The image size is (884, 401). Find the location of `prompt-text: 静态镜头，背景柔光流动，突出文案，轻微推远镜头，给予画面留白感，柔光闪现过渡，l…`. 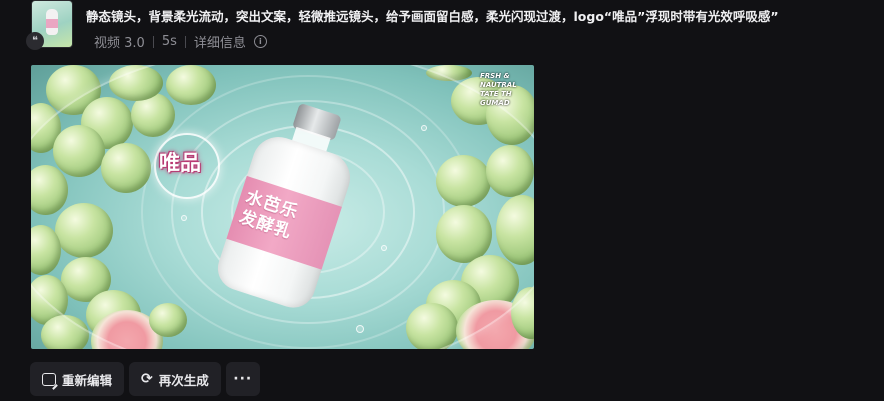

prompt-text: 静态镜头，背景柔光流动，突出文案，轻微推远镜头，给予画面留白感，柔光闪现过渡，l… is located at coordinates (432, 16).